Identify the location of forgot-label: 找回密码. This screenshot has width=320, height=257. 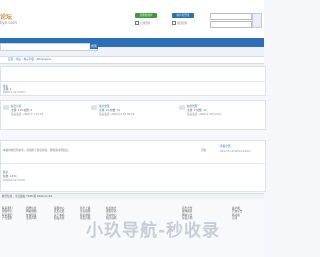
(182, 23).